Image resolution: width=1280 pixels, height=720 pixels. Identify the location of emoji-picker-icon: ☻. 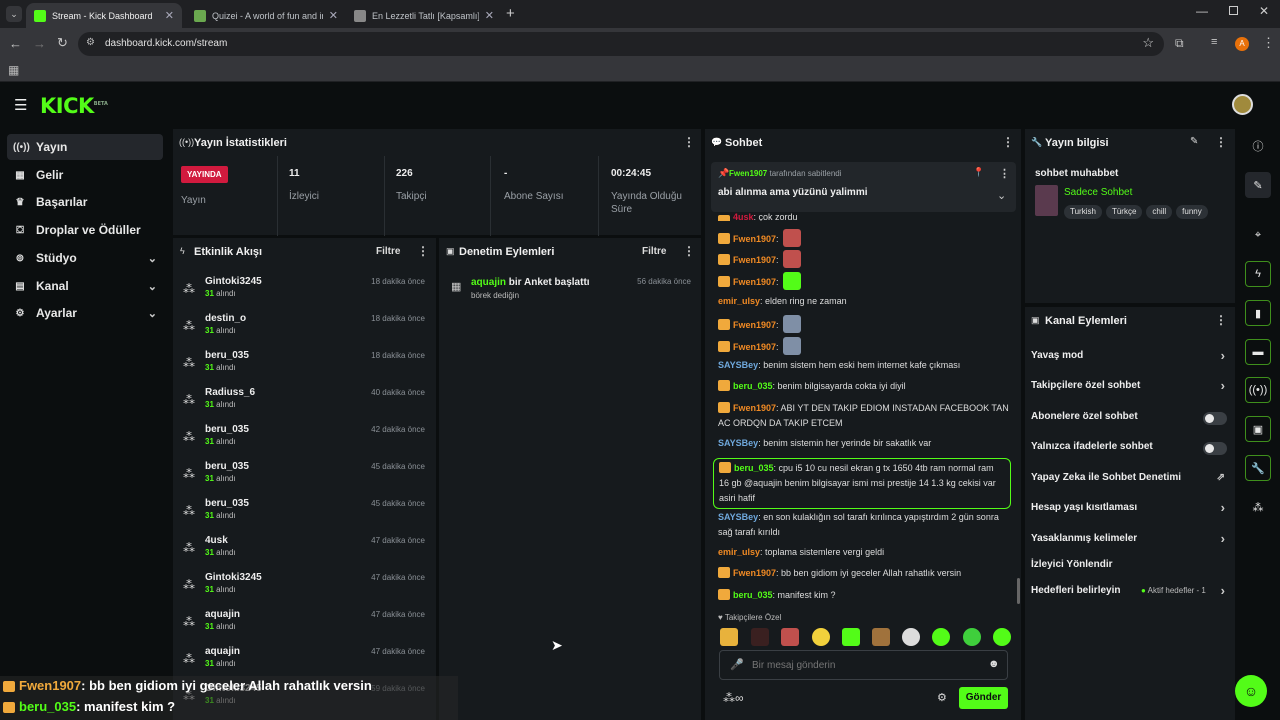
(994, 664).